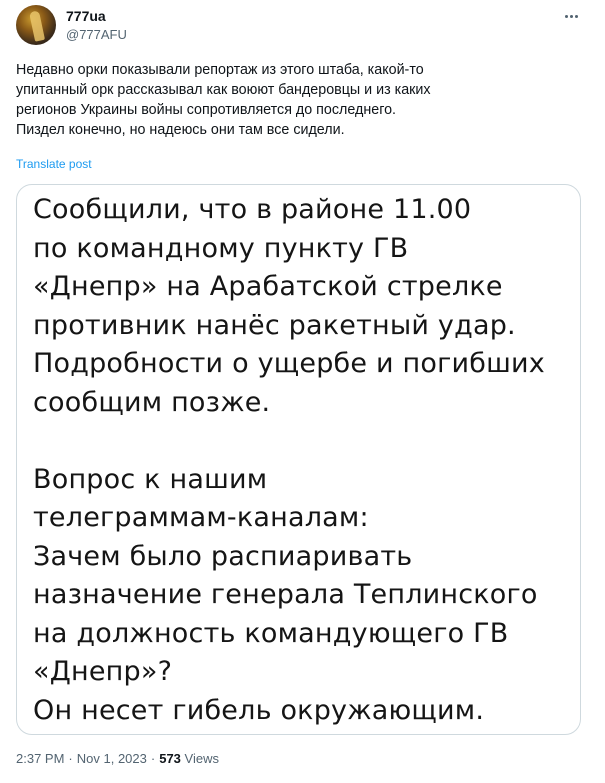  Describe the element at coordinates (103, 671) in the screenshot. I see `image-text-line: «Днепр»?` at that location.